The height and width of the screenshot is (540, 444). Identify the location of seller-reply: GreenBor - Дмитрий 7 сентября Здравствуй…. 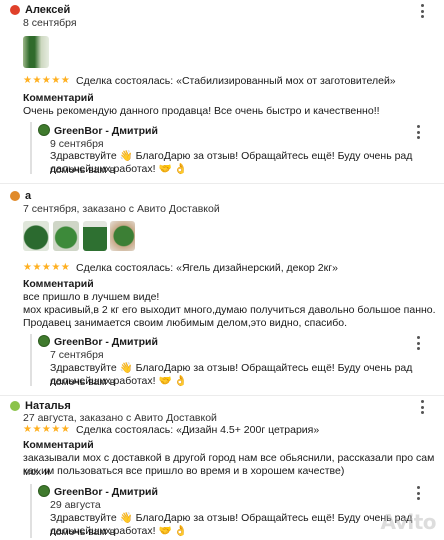
(229, 361).